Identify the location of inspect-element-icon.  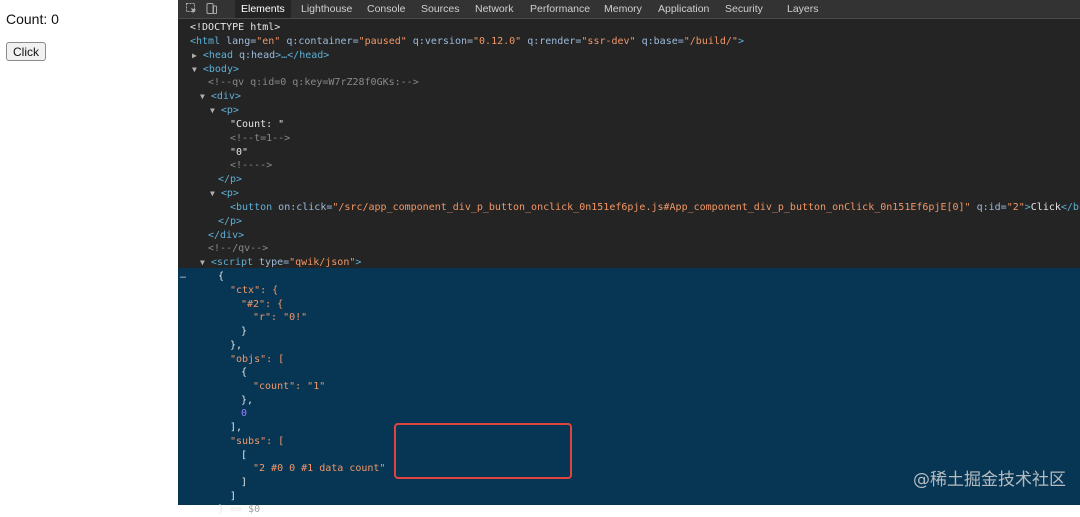
(191, 8).